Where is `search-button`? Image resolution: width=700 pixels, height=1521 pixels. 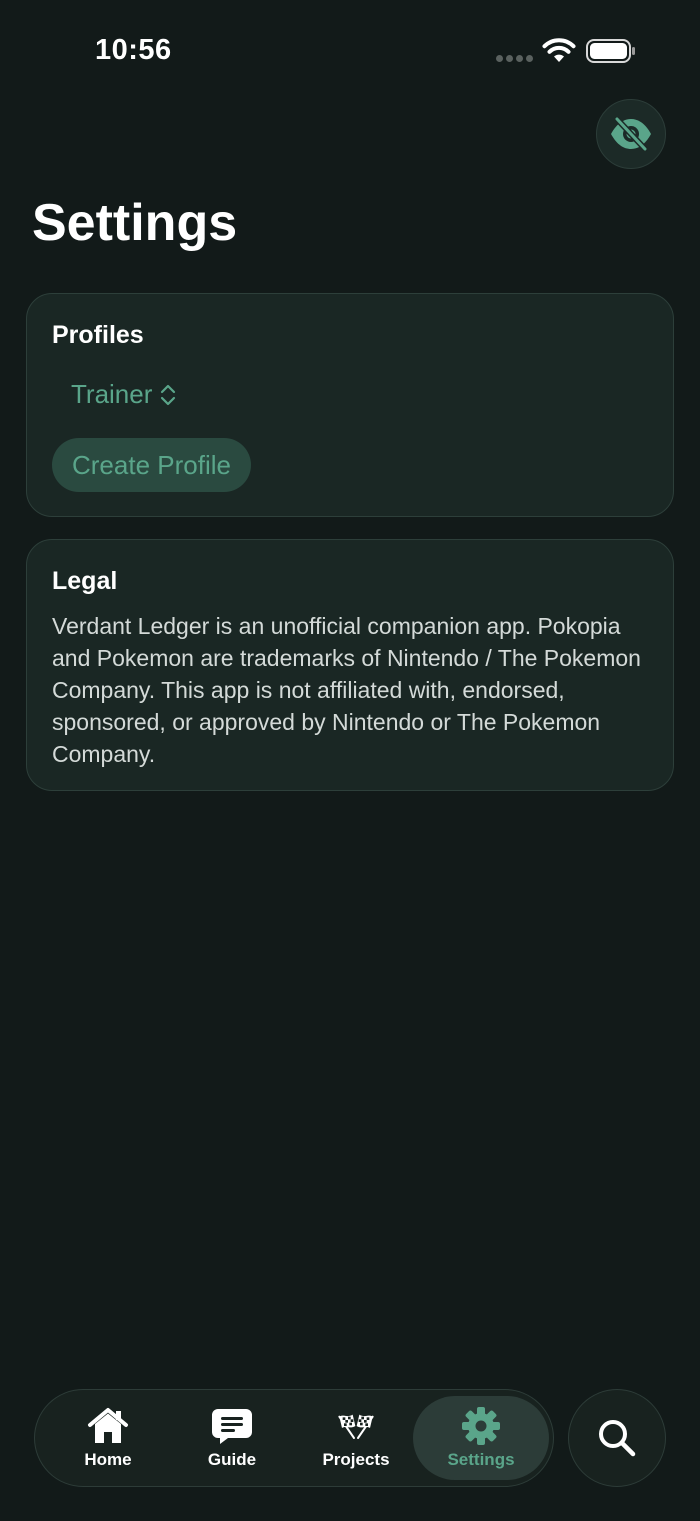
search-button is located at coordinates (617, 1438).